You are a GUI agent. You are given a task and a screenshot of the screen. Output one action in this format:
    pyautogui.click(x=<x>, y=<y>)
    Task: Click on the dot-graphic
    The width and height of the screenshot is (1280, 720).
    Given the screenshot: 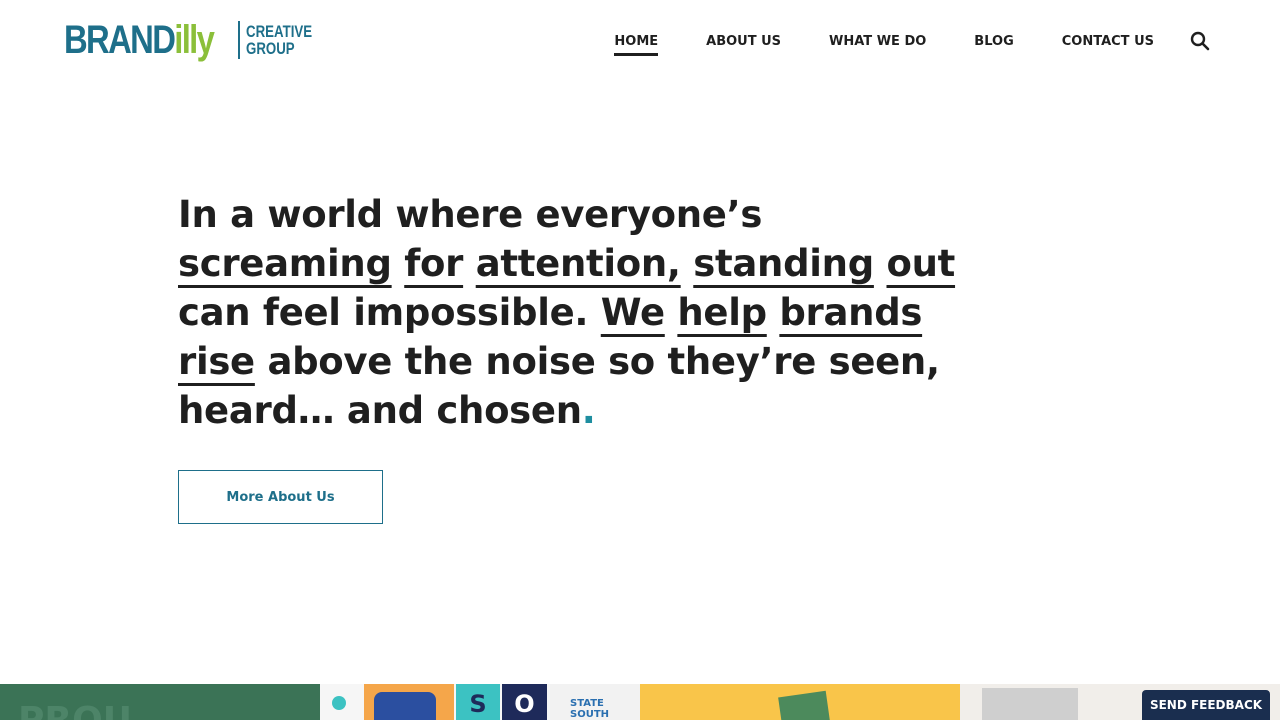 What is the action you would take?
    pyautogui.click(x=339, y=703)
    